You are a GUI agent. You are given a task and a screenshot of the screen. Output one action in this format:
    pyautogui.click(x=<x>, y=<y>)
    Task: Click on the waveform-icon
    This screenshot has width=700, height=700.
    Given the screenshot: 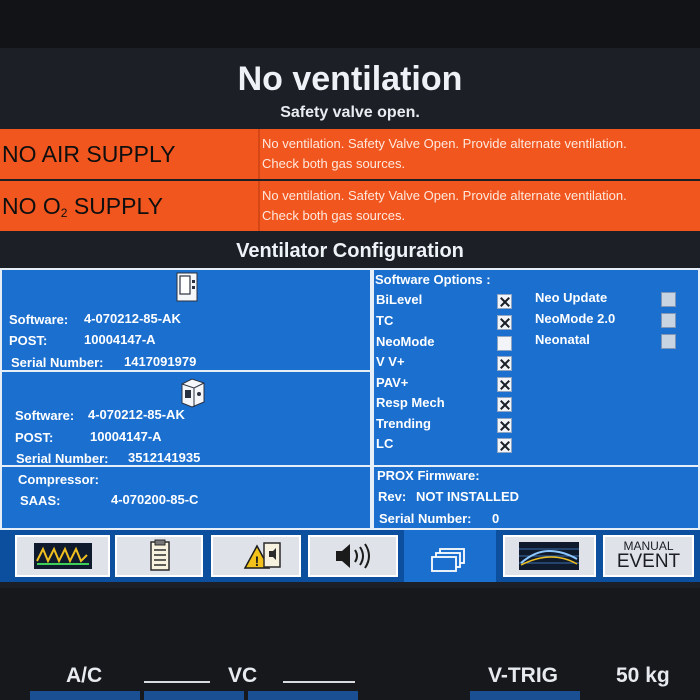 What is the action you would take?
    pyautogui.click(x=63, y=556)
    